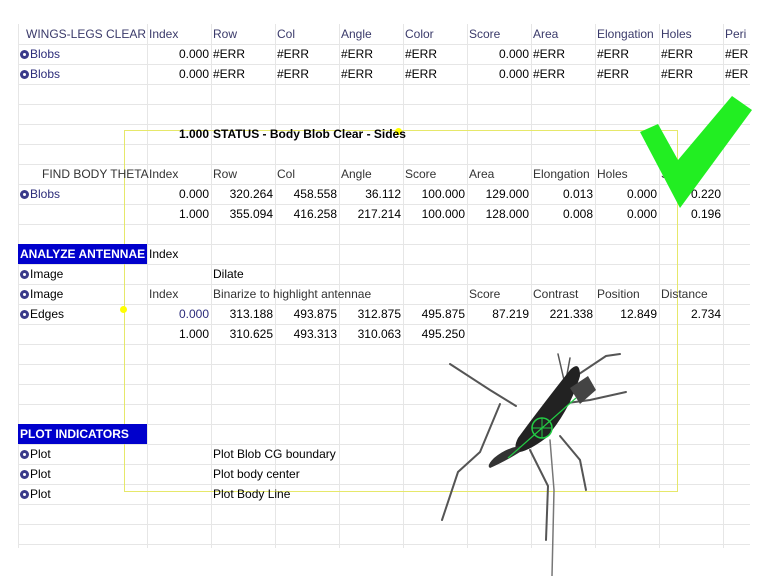  I want to click on cell-value: 312.875, so click(371, 314).